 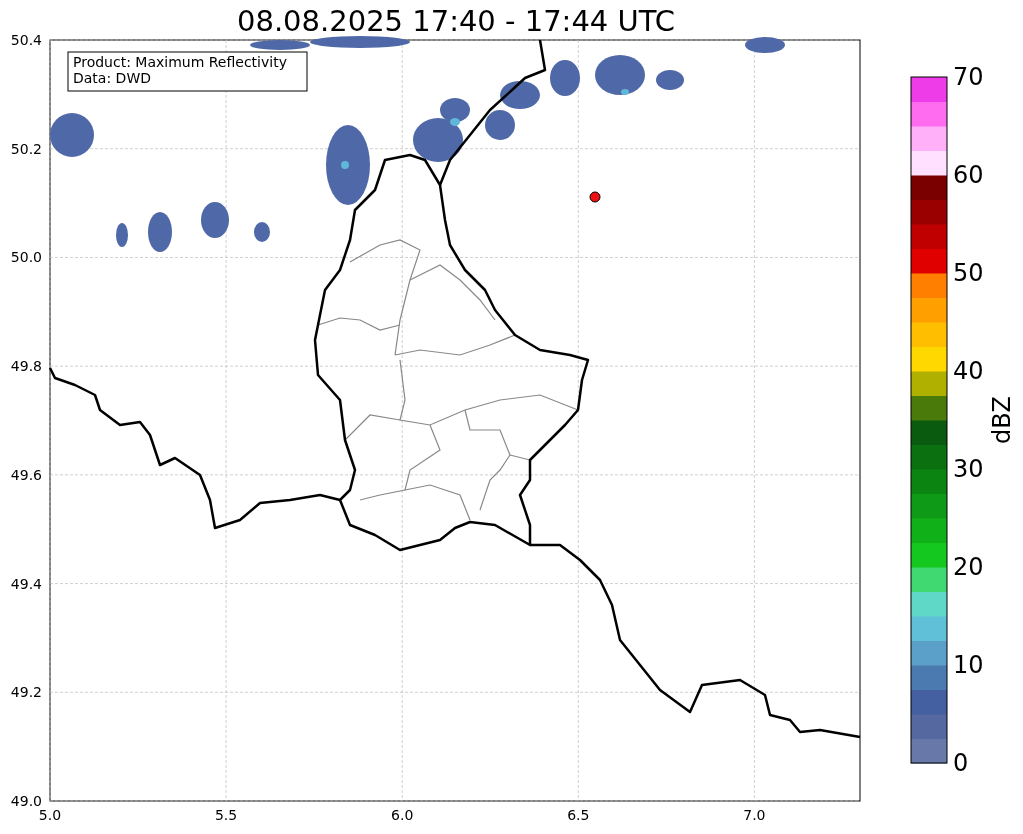 I want to click on info-text: Data: DWD, so click(x=112, y=78).